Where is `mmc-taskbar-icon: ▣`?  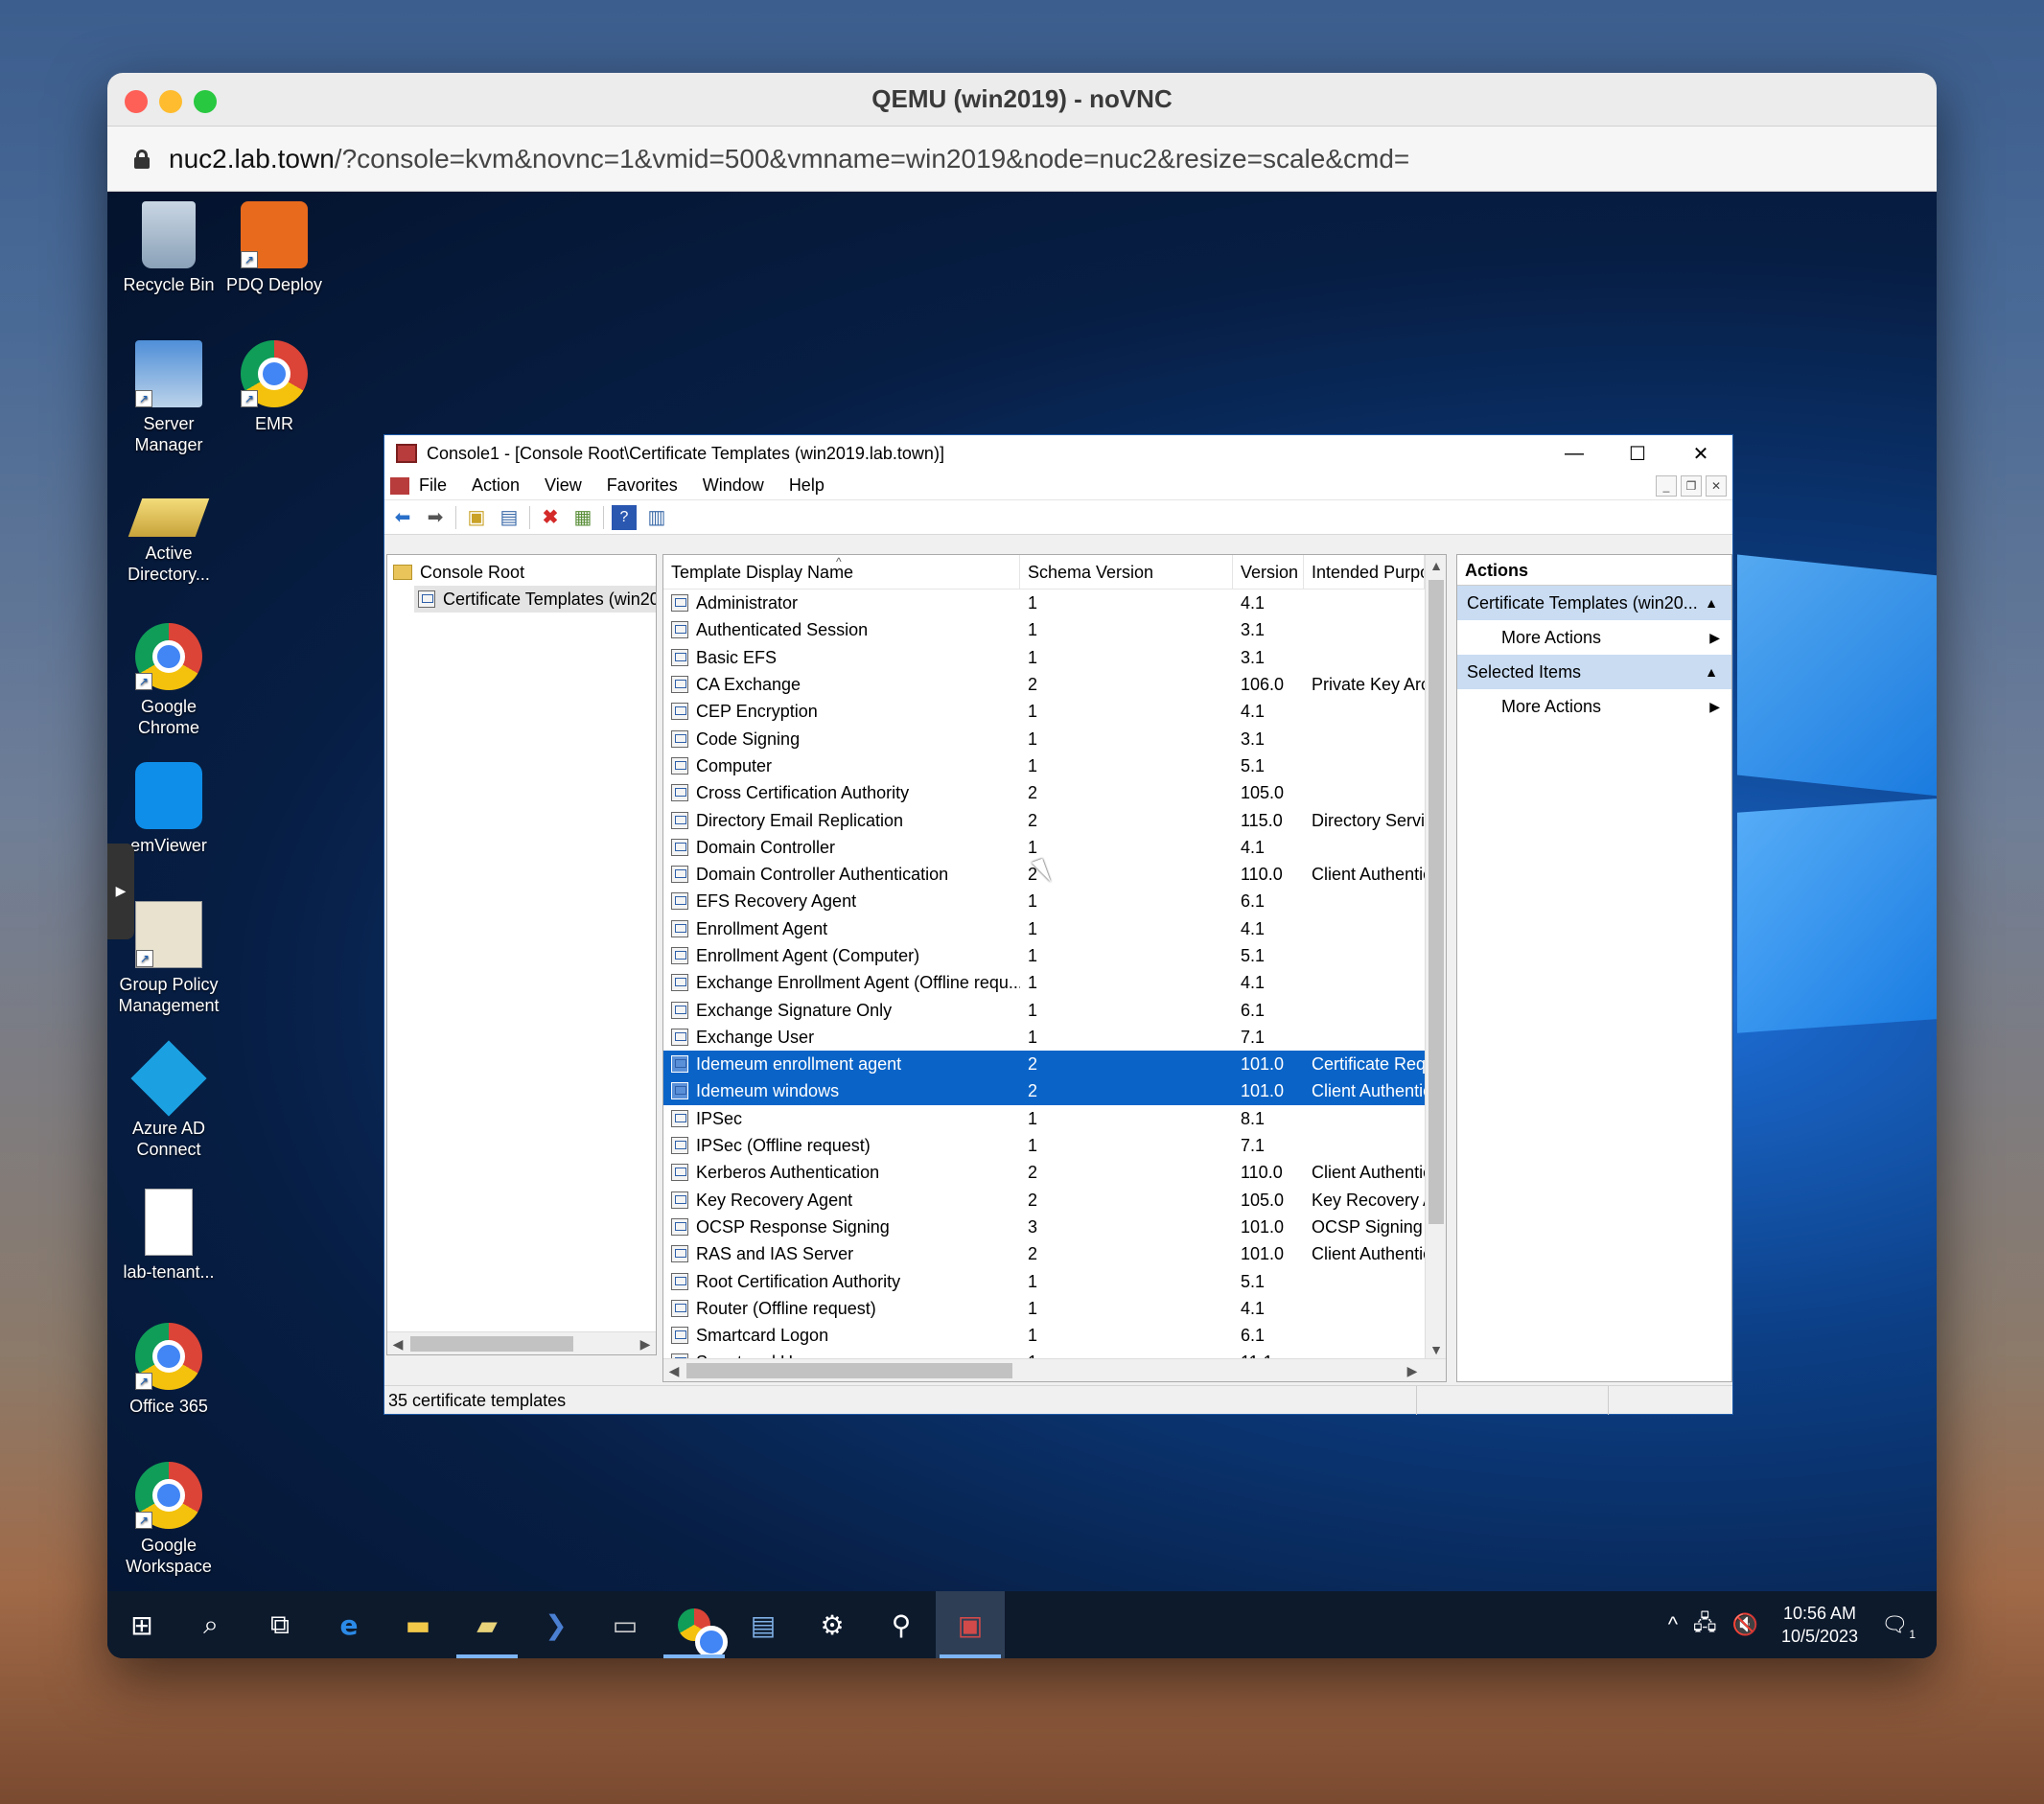
mmc-taskbar-icon: ▣ is located at coordinates (970, 1624).